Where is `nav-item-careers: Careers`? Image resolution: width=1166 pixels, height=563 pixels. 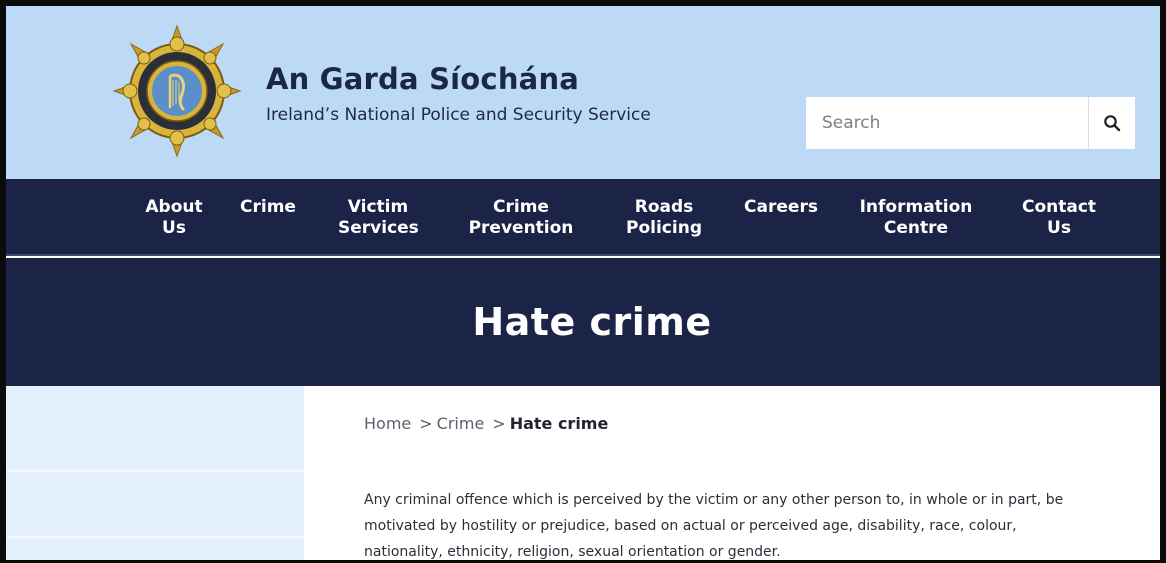
nav-item-careers: Careers is located at coordinates (781, 207).